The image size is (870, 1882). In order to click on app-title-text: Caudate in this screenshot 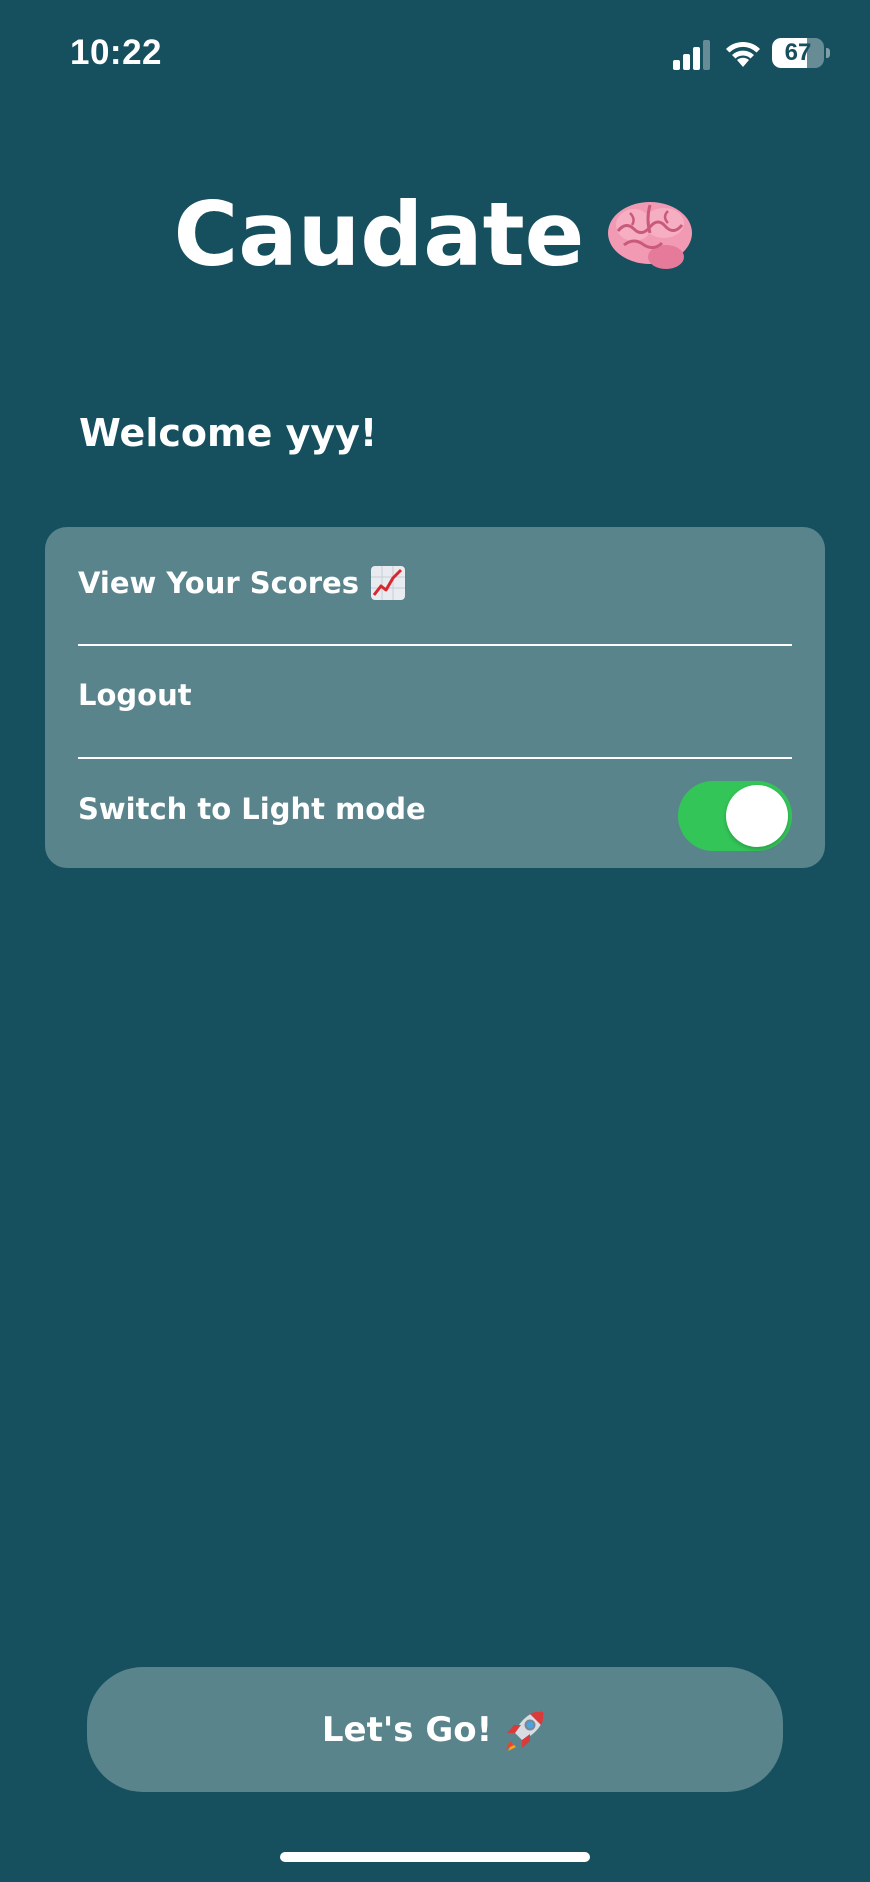, I will do `click(379, 234)`.